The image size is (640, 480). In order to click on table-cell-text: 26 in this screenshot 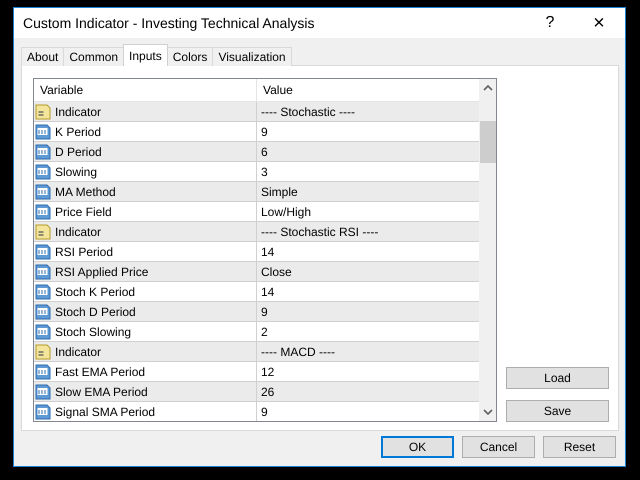, I will do `click(268, 392)`.